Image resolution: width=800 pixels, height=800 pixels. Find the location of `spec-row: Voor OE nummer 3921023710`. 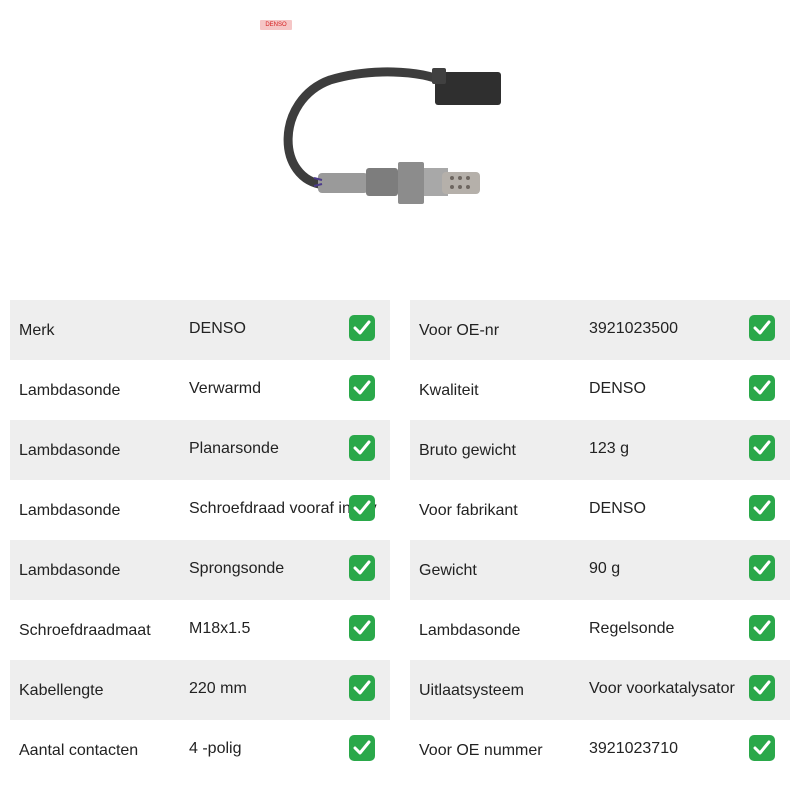

spec-row: Voor OE nummer 3921023710 is located at coordinates (600, 750).